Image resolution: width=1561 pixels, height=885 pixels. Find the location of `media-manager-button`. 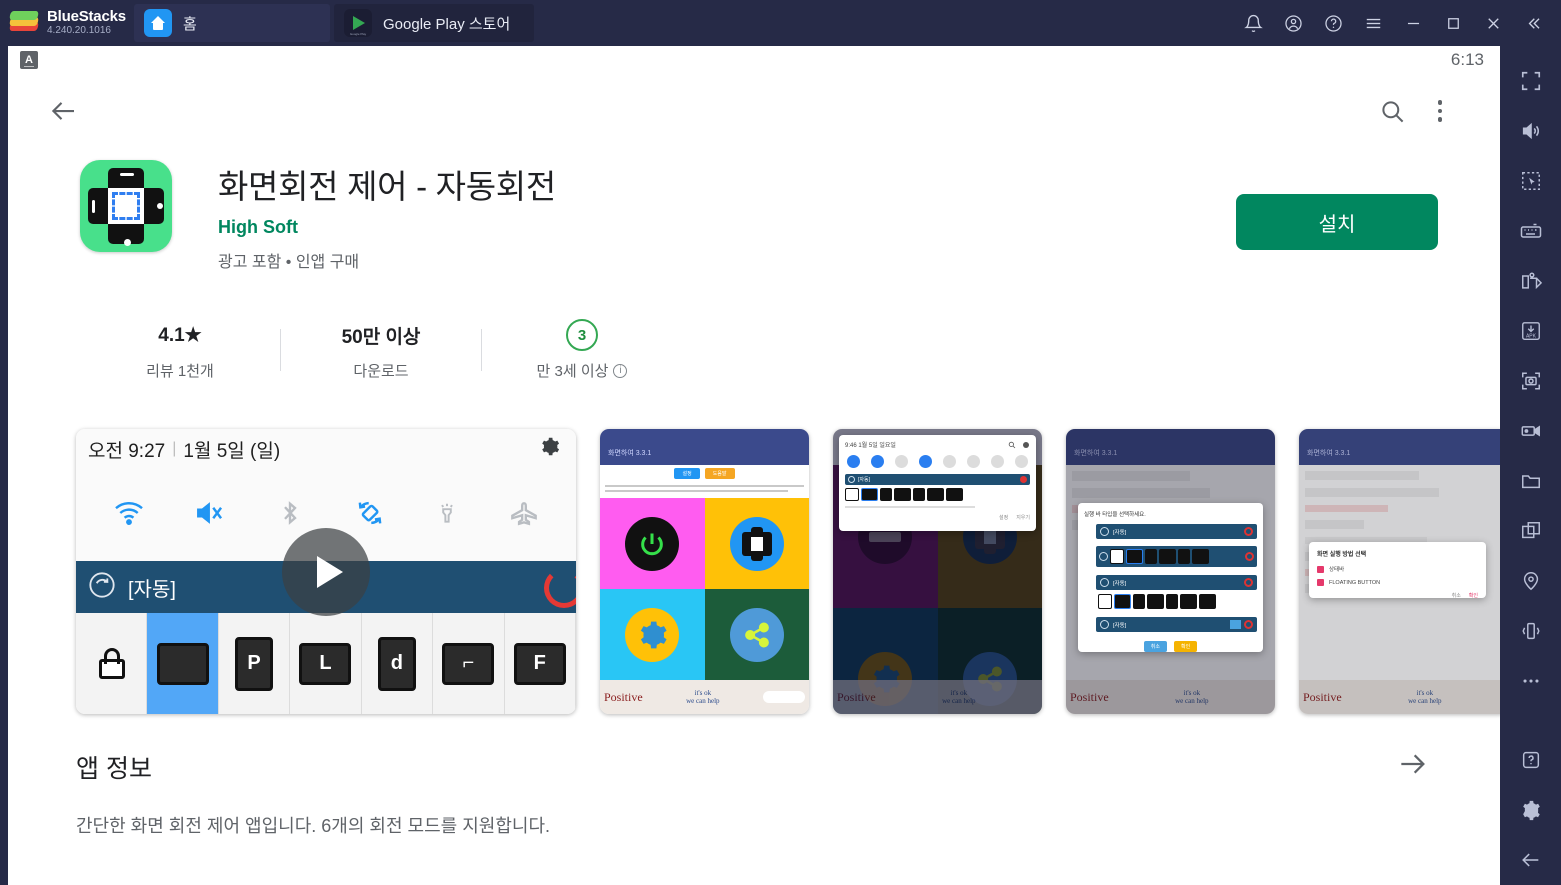

media-manager-button is located at coordinates (1531, 481).